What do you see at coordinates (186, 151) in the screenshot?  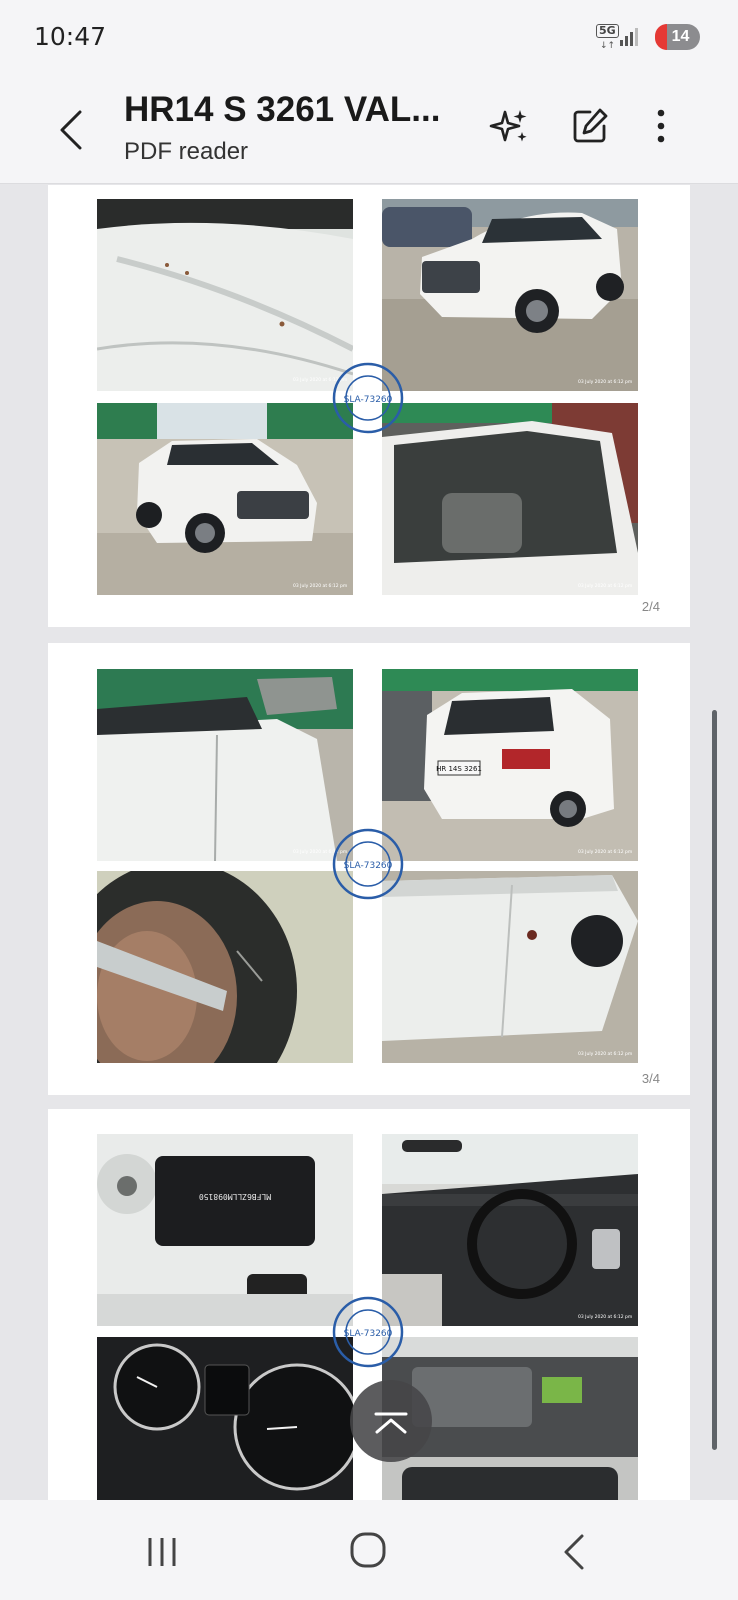 I see `document-subtitle: PDF reader` at bounding box center [186, 151].